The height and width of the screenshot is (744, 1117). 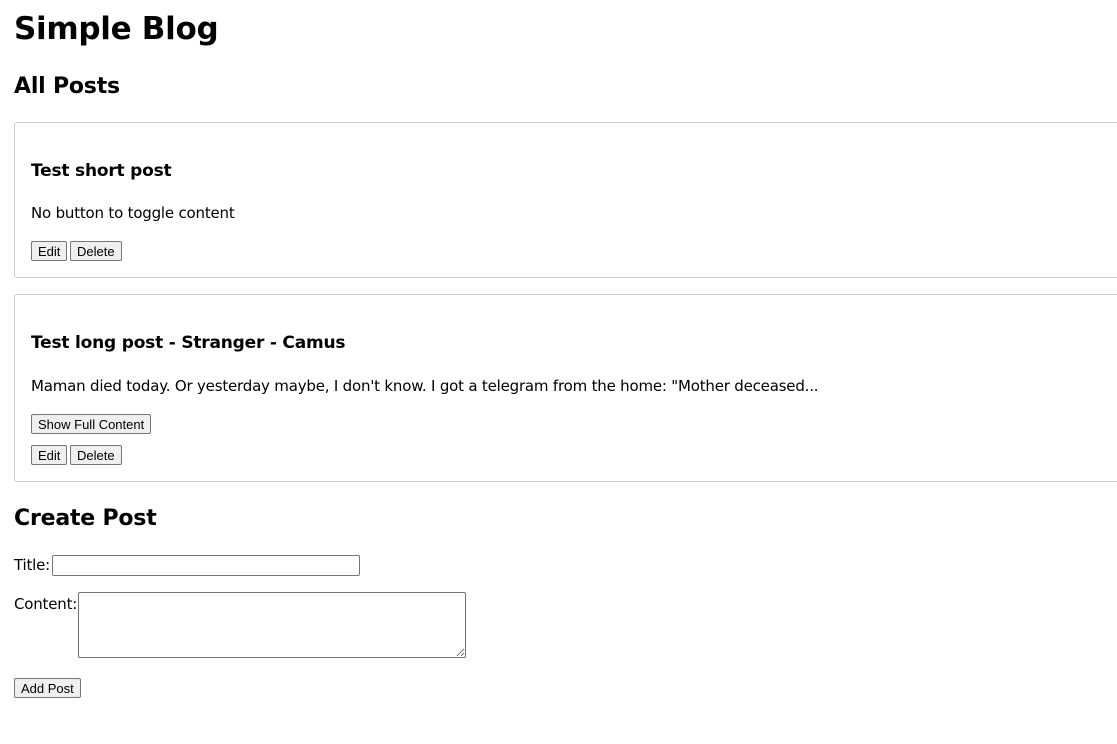 What do you see at coordinates (46, 604) in the screenshot?
I see `content-label: Content:` at bounding box center [46, 604].